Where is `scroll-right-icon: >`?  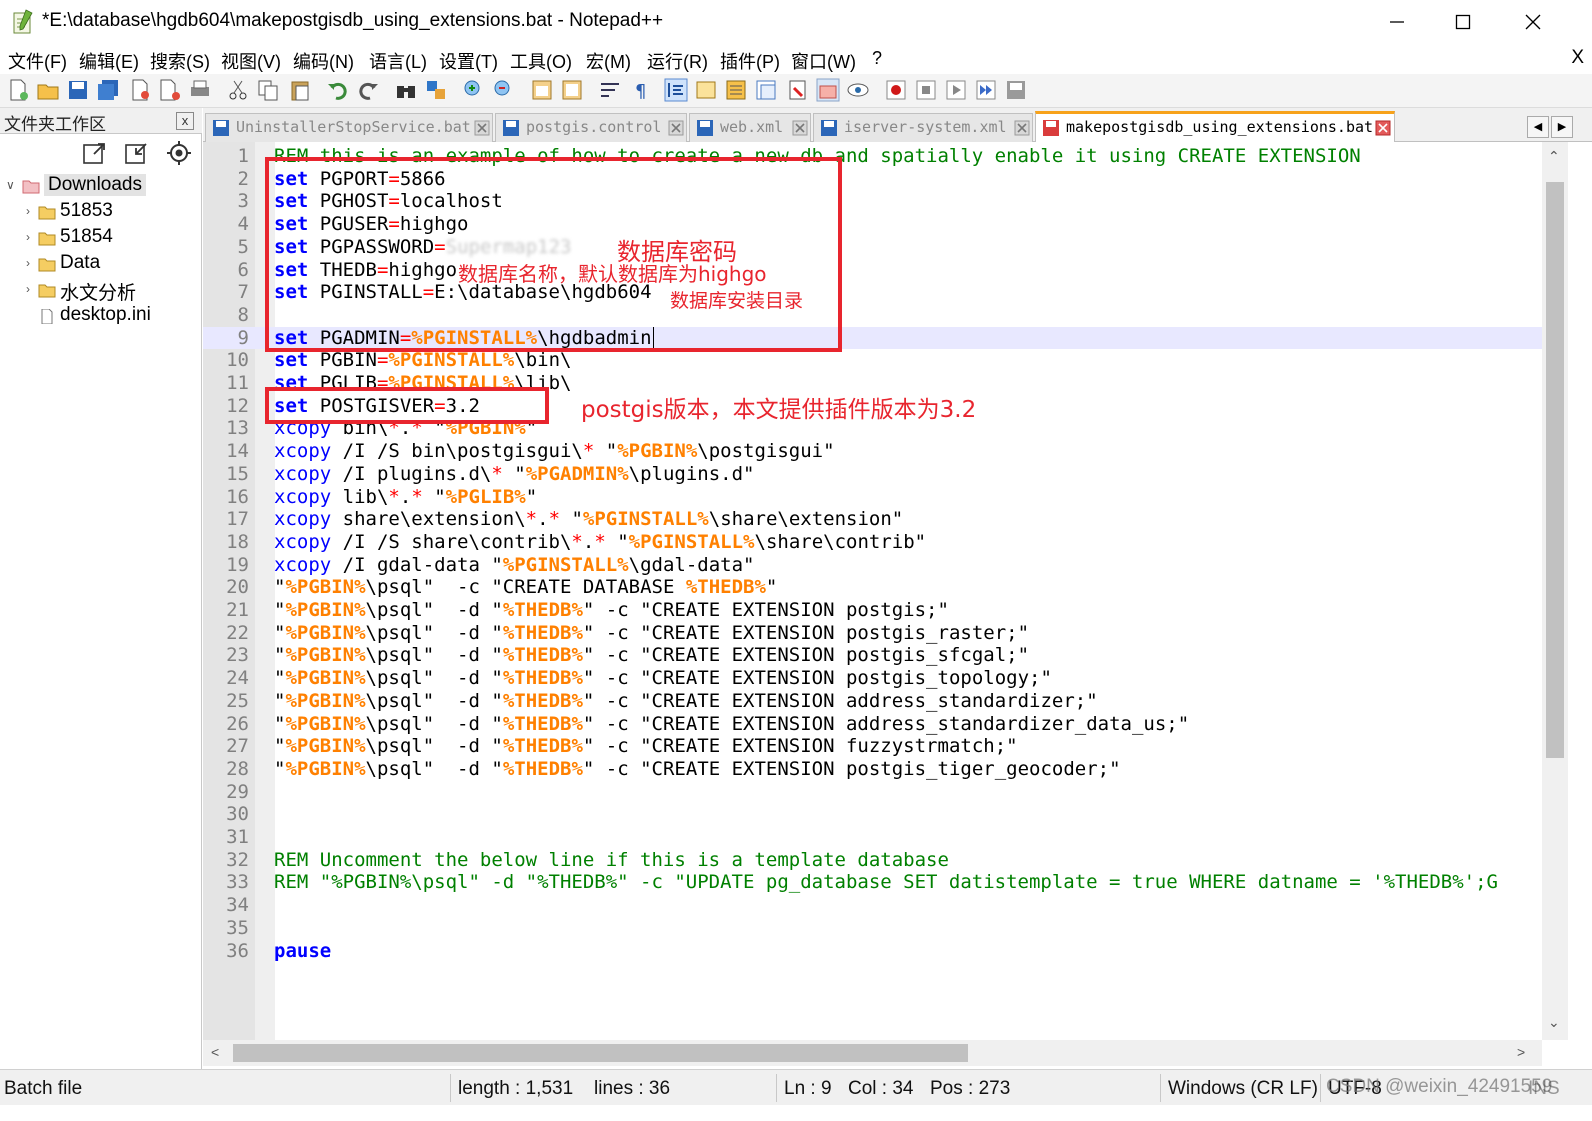 scroll-right-icon: > is located at coordinates (1521, 1052).